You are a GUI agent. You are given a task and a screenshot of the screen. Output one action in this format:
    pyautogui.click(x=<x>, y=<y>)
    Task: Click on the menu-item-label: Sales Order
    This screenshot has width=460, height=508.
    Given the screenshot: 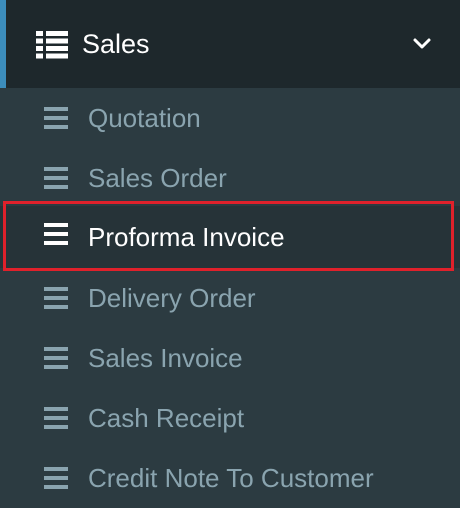 What is the action you would take?
    pyautogui.click(x=157, y=178)
    